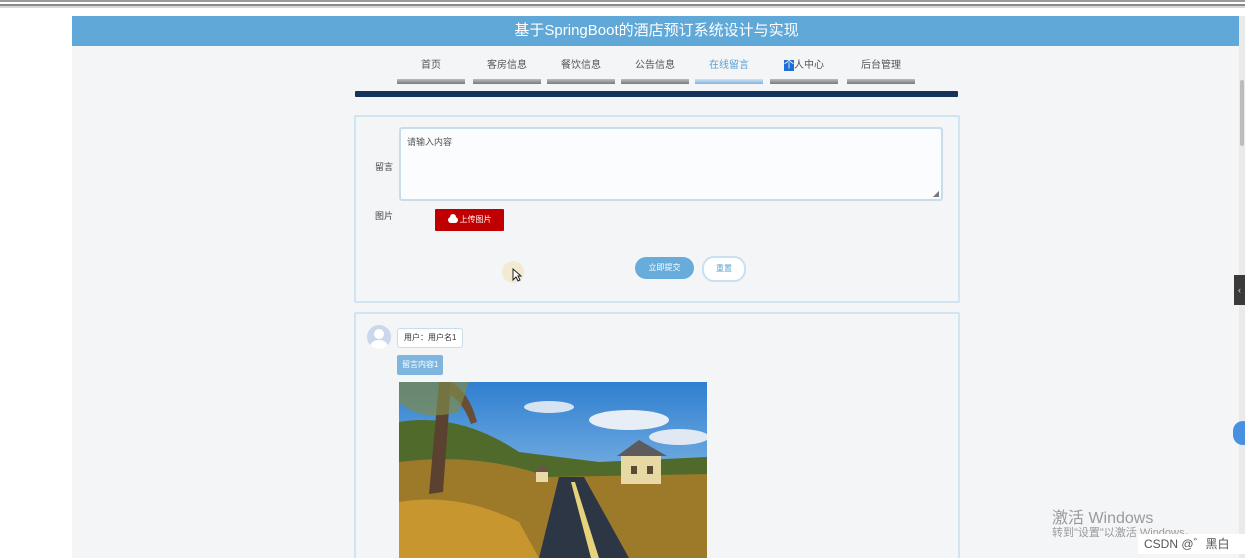 The image size is (1245, 558). What do you see at coordinates (1191, 544) in the screenshot?
I see `csdn-watermark: CSDN @゛黑白` at bounding box center [1191, 544].